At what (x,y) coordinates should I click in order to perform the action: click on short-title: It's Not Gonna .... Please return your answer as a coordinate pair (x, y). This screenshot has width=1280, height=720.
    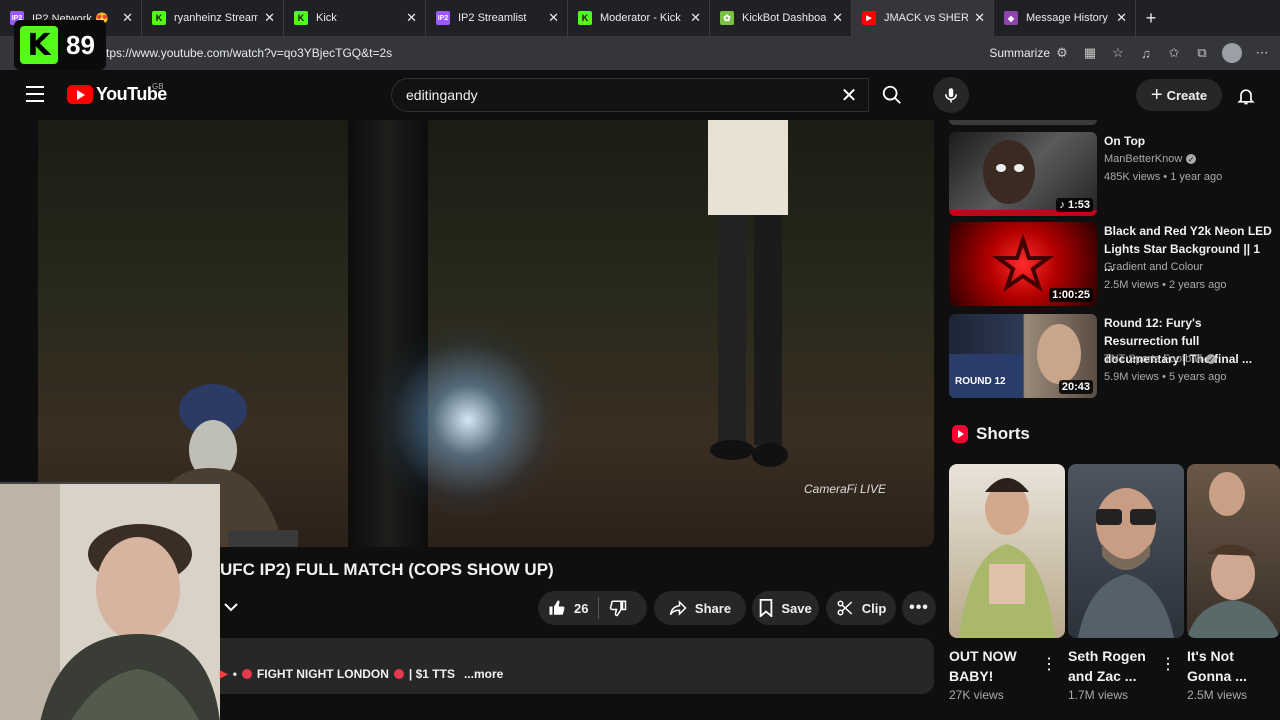
    Looking at the image, I should click on (1217, 666).